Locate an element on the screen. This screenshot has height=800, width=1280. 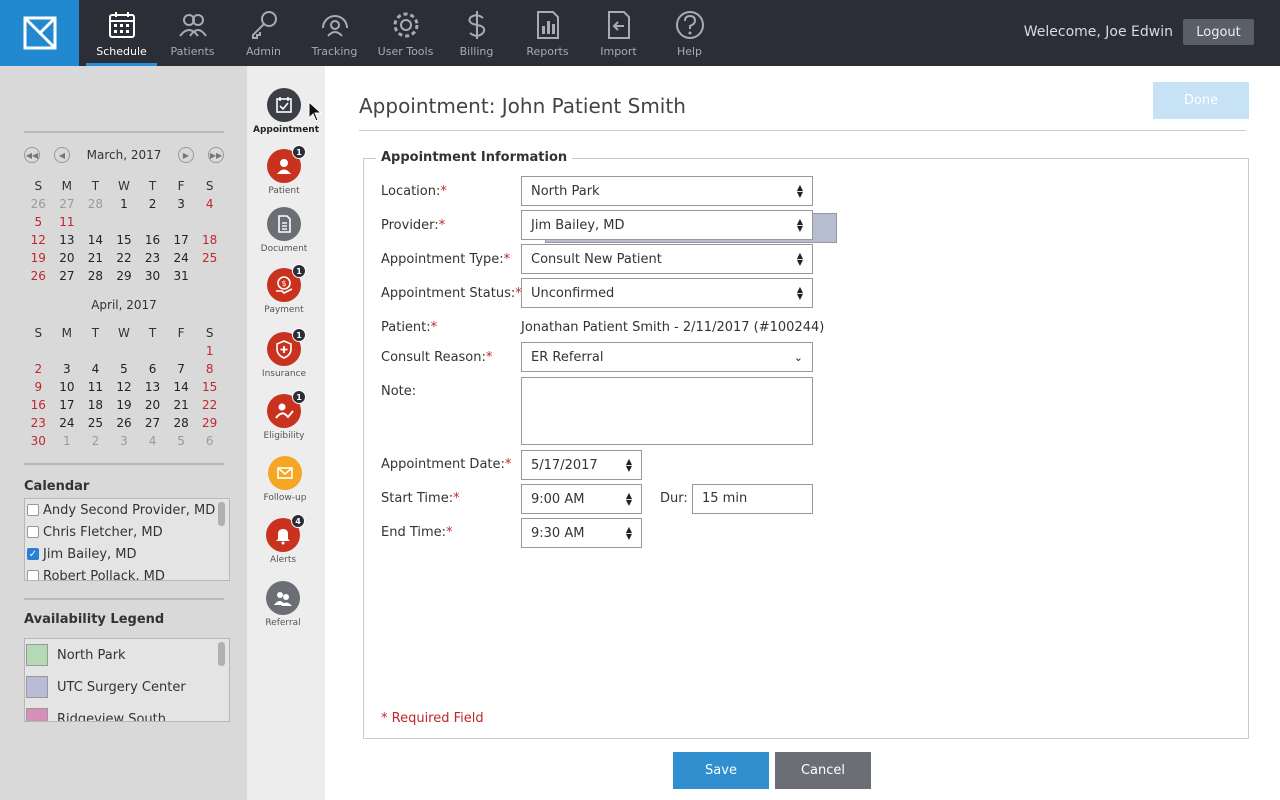
app-logo is located at coordinates (39, 33).